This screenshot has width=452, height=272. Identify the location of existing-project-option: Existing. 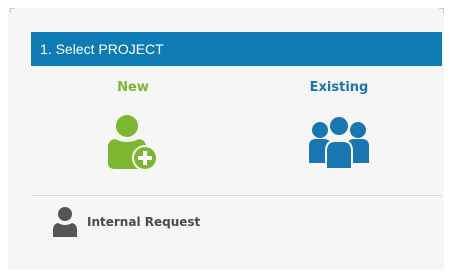
(339, 125).